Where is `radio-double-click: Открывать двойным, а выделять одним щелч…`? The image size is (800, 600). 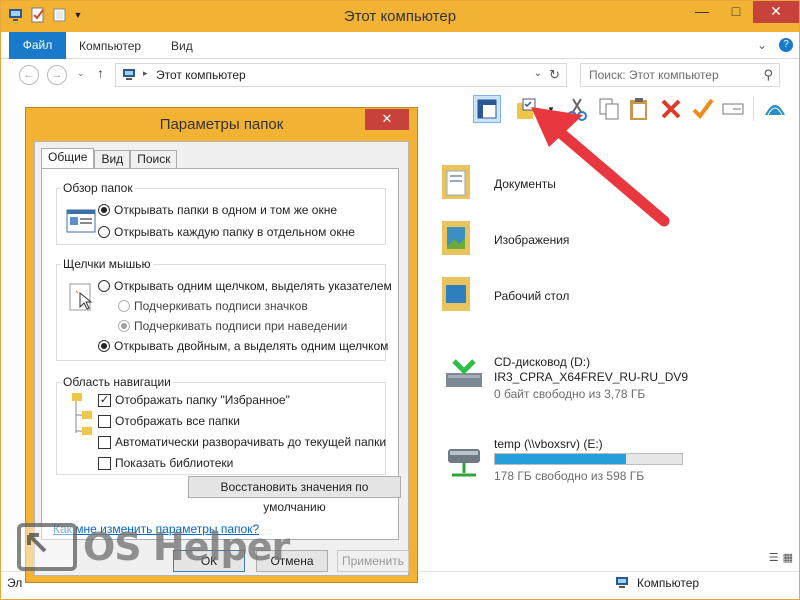
radio-double-click: Открывать двойным, а выделять одним щелч… is located at coordinates (243, 346).